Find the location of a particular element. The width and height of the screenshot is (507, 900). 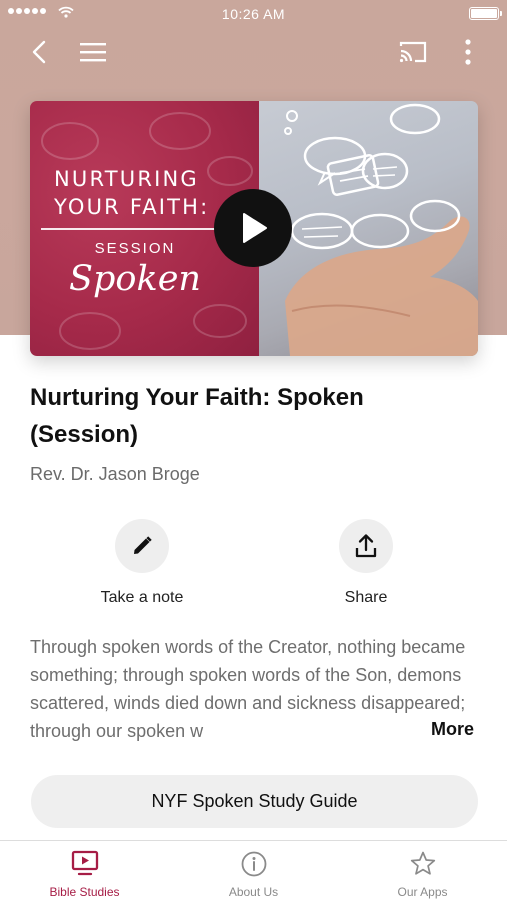

study-guide-button: NYF Spoken Study Guide is located at coordinates (254, 801).